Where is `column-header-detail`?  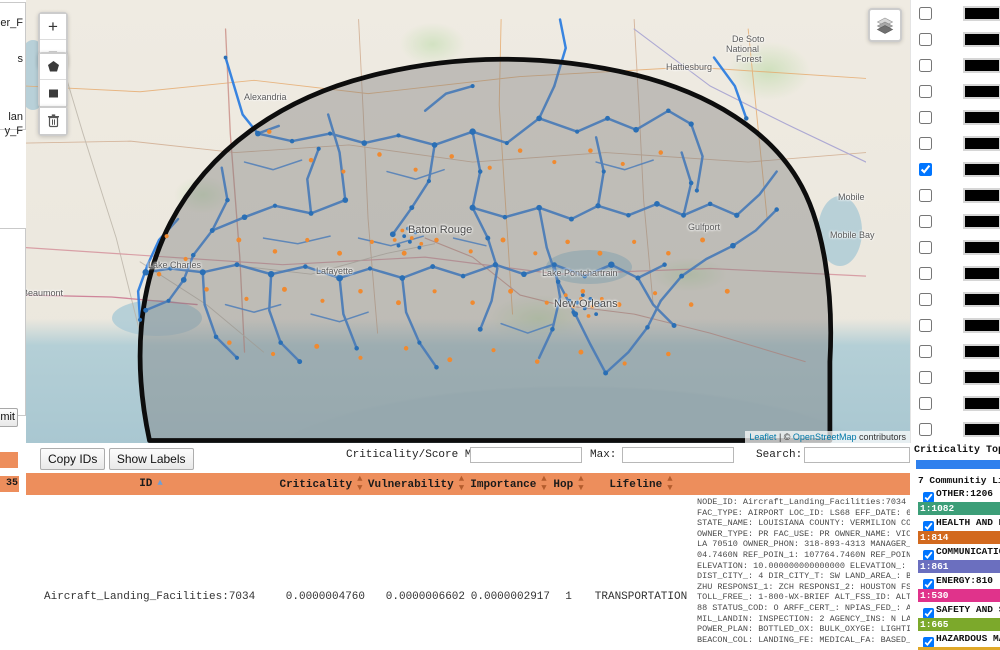
column-header-detail is located at coordinates (803, 484).